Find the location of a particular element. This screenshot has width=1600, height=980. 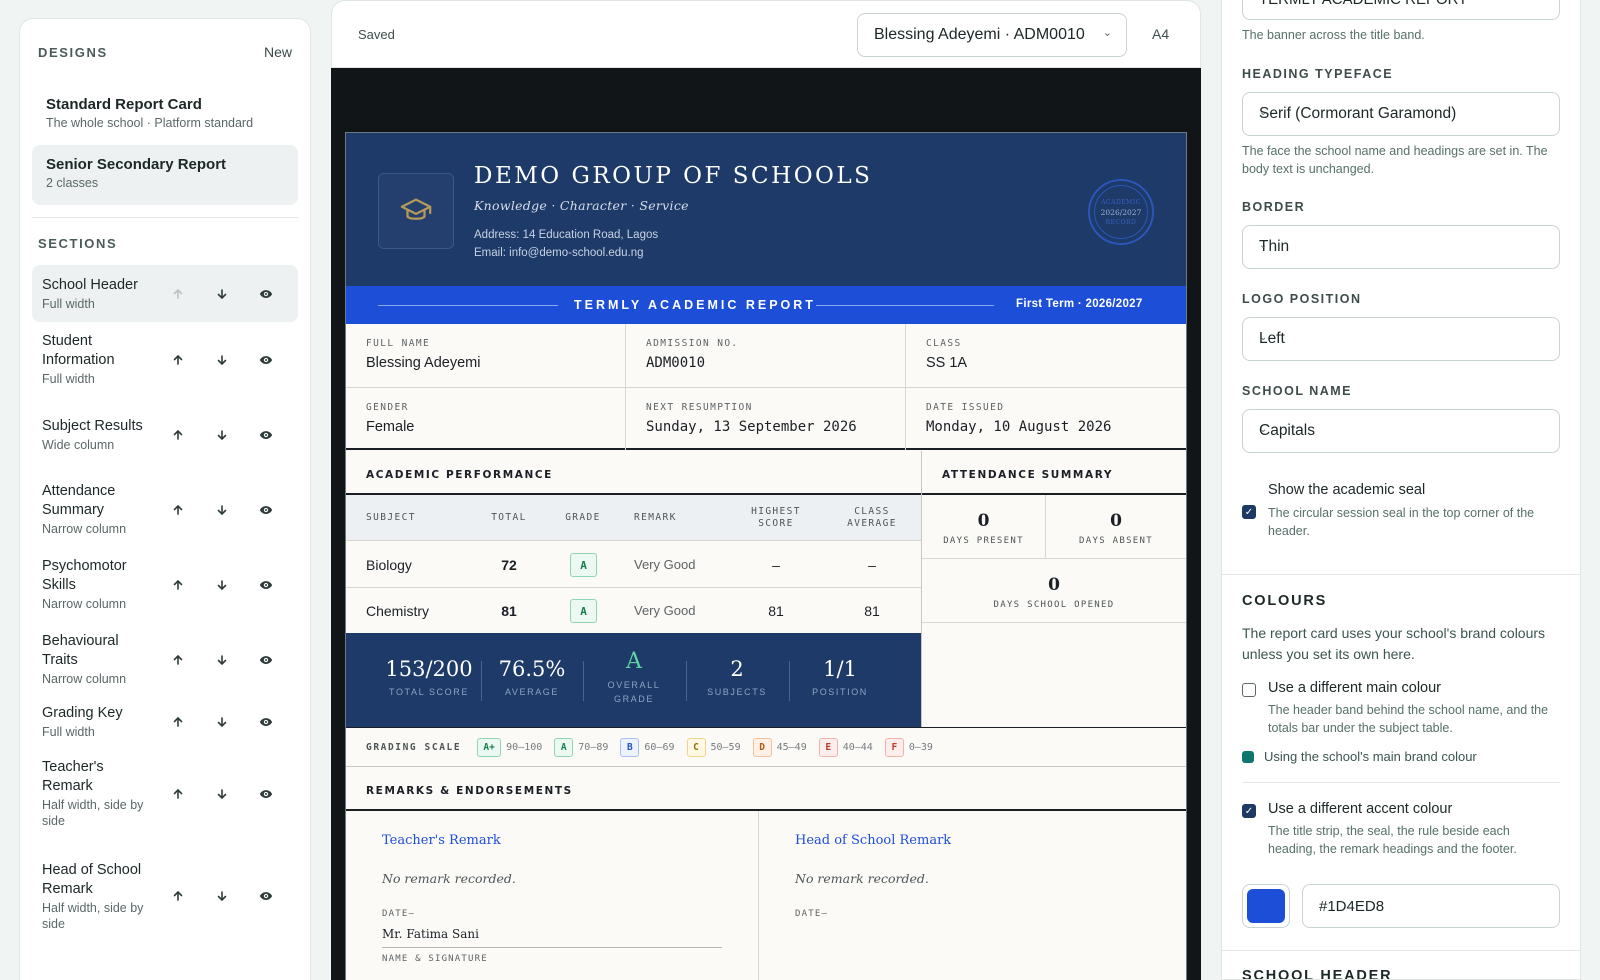

accent-colour-preview is located at coordinates (1266, 906).